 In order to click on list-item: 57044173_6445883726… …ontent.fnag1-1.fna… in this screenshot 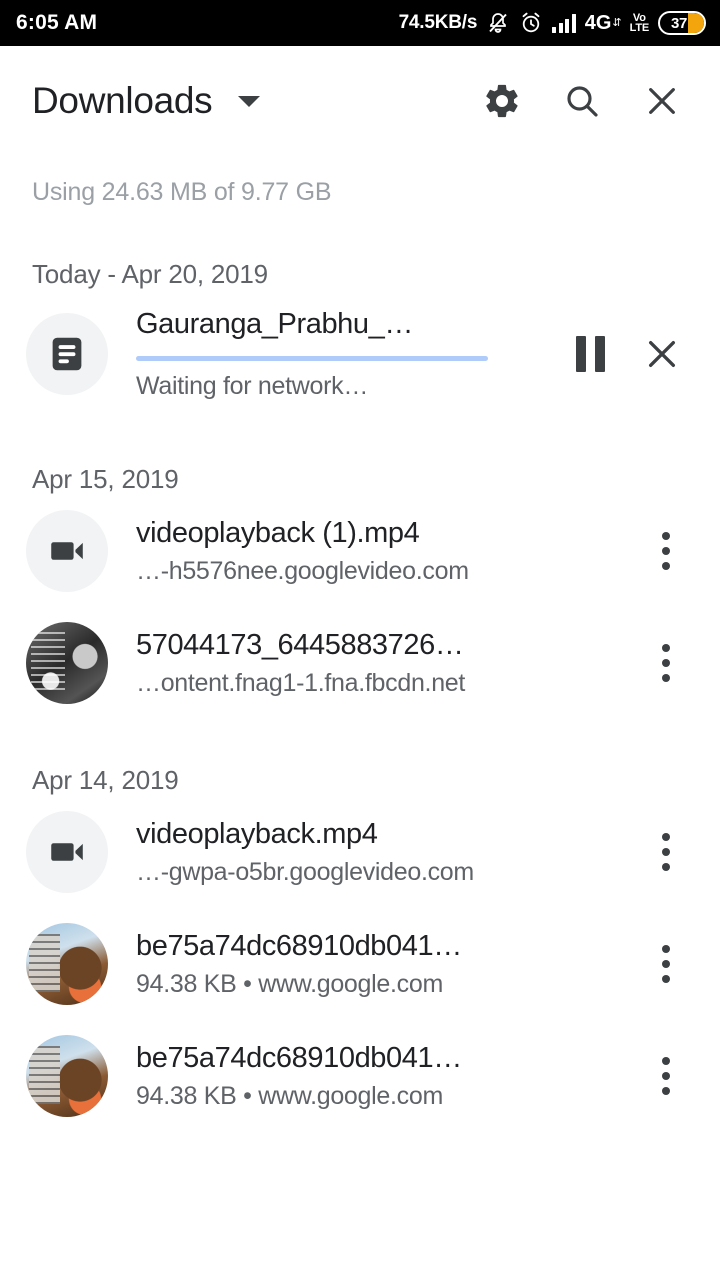, I will do `click(360, 663)`.